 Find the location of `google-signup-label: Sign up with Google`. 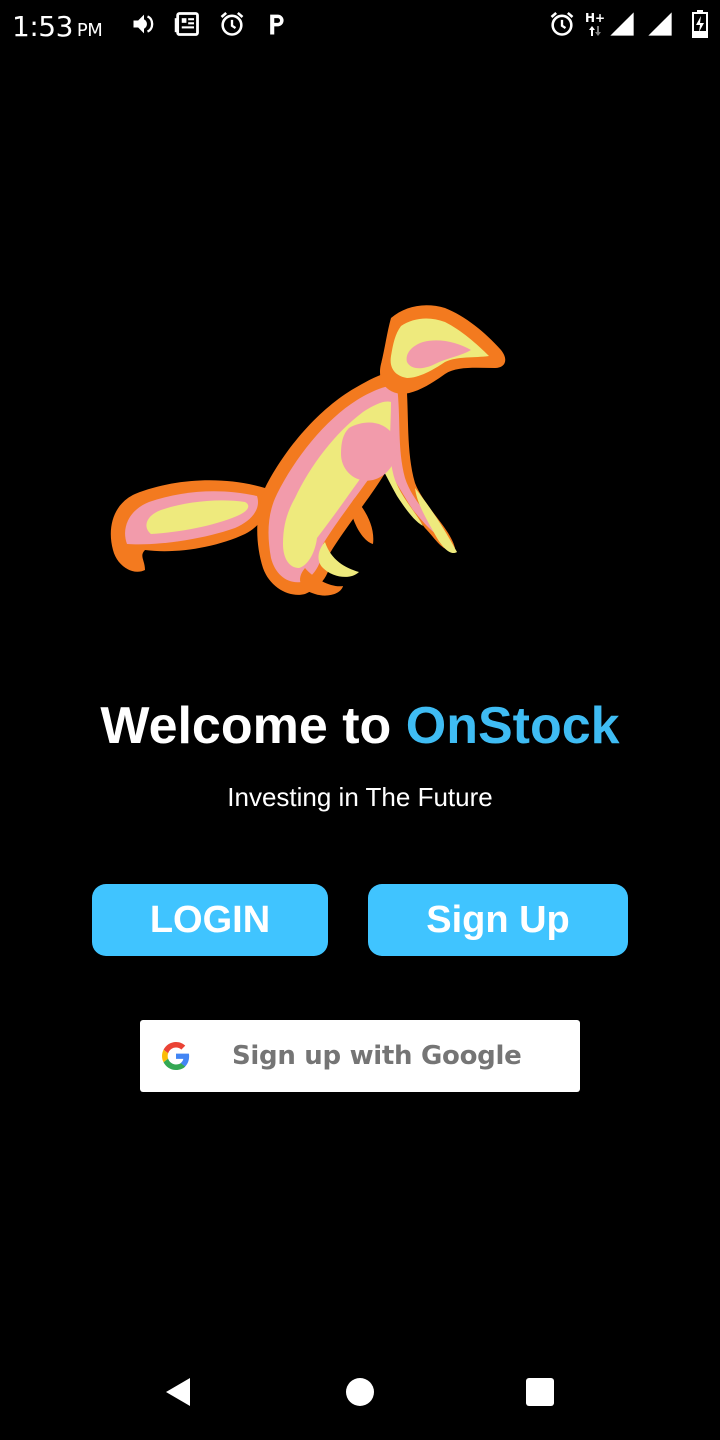

google-signup-label: Sign up with Google is located at coordinates (377, 1056).